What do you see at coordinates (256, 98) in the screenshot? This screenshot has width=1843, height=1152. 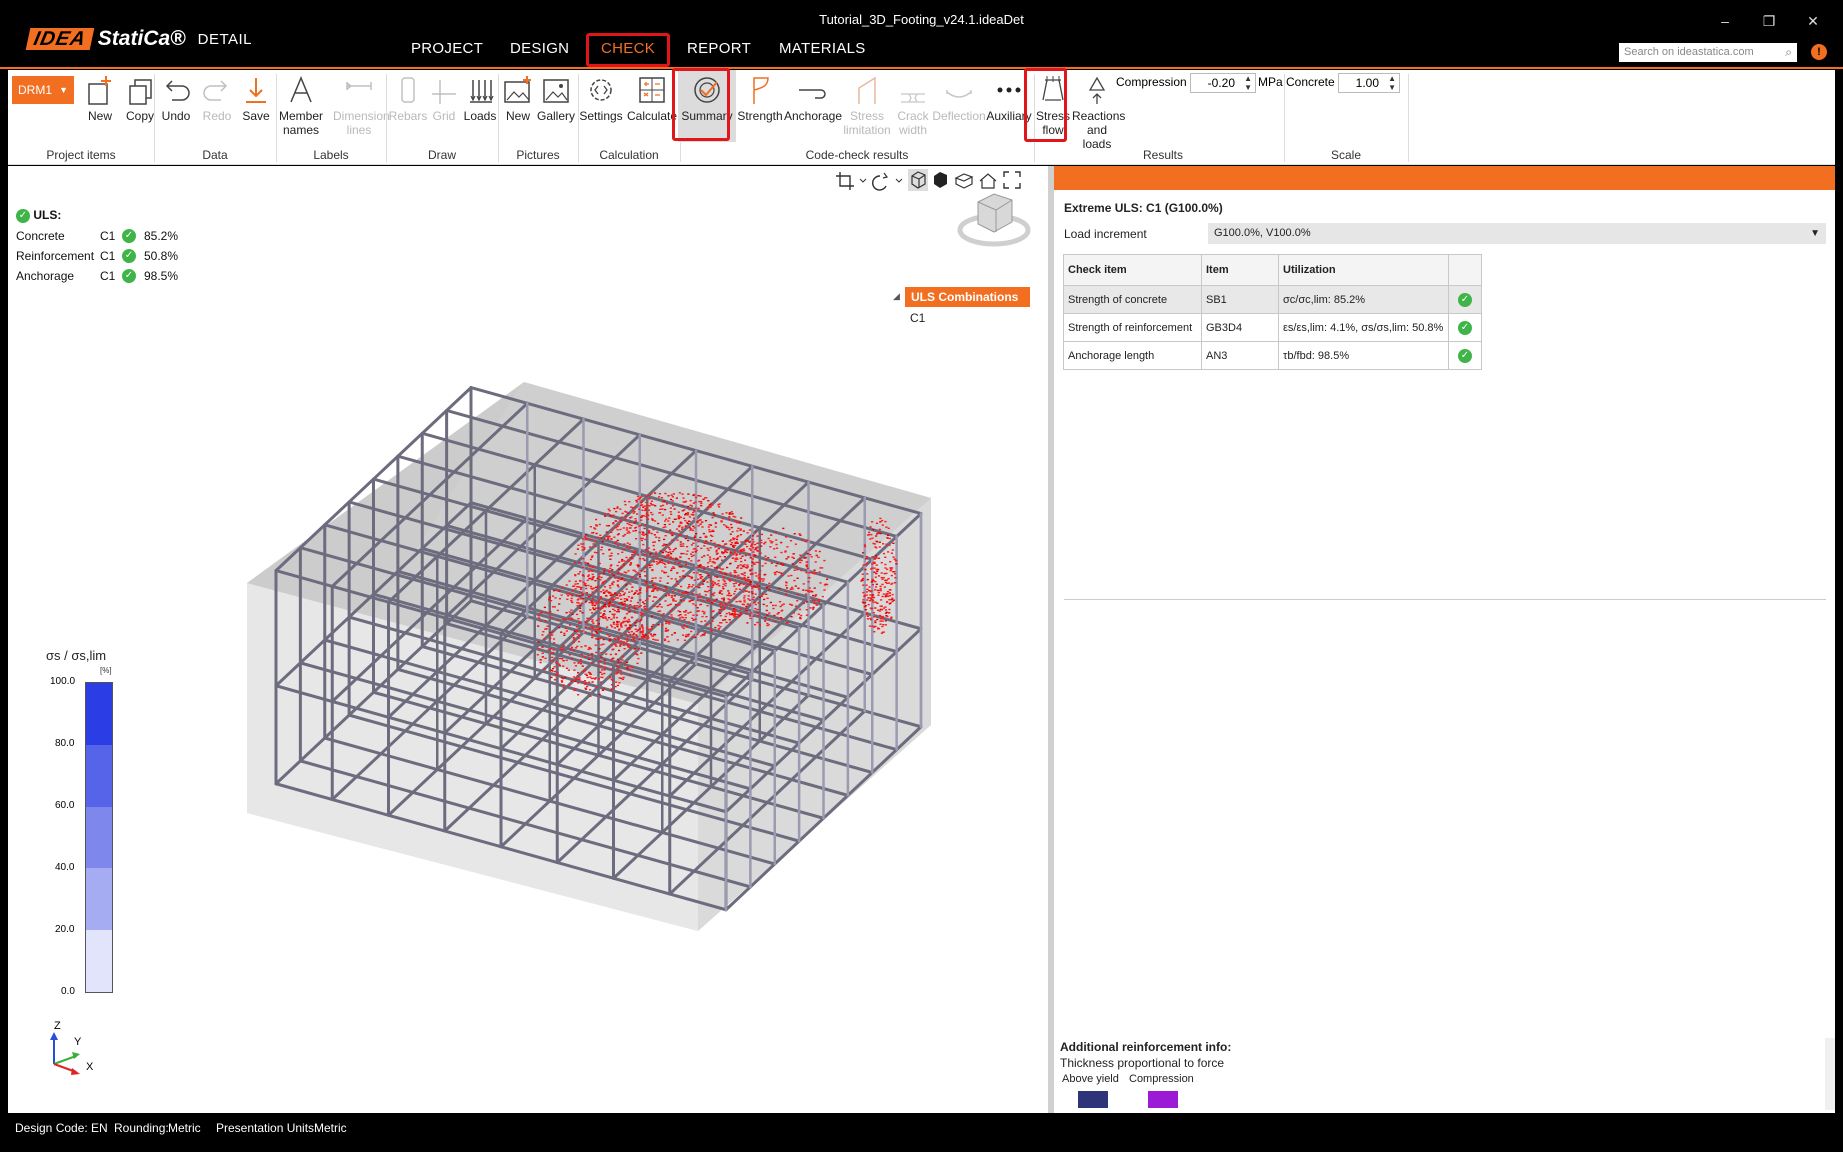 I see `save-button: Save` at bounding box center [256, 98].